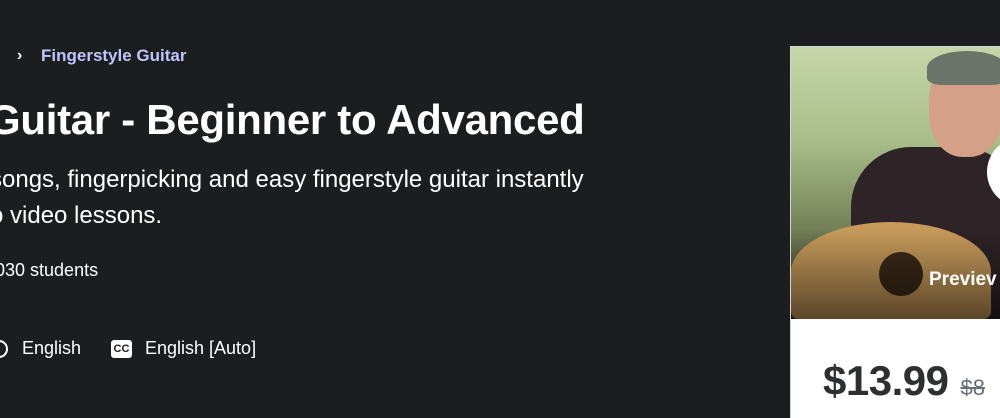 This screenshot has height=418, width=1000. I want to click on student-count: ,030 students, so click(49, 270).